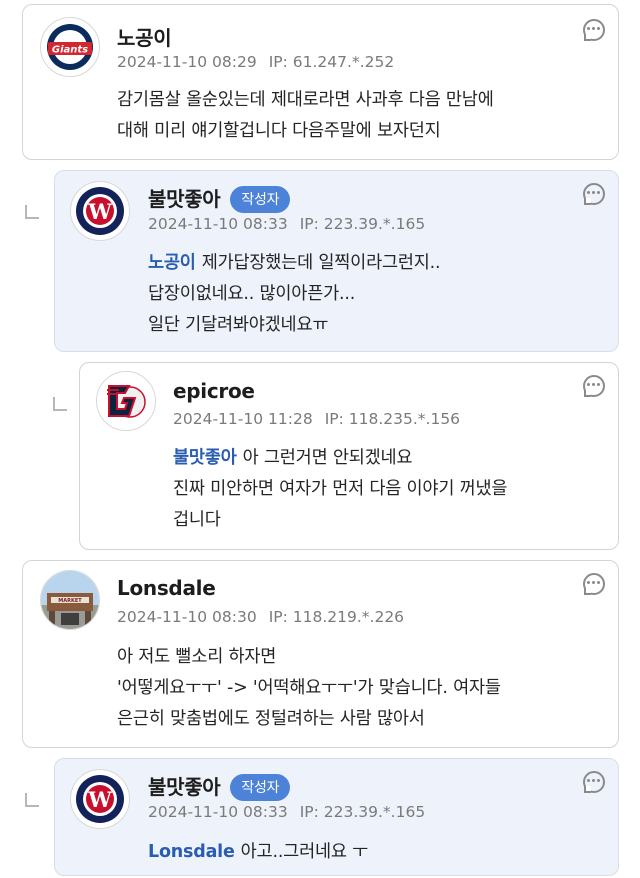 The height and width of the screenshot is (878, 640). I want to click on svg-text: MARKET, so click(70, 601).